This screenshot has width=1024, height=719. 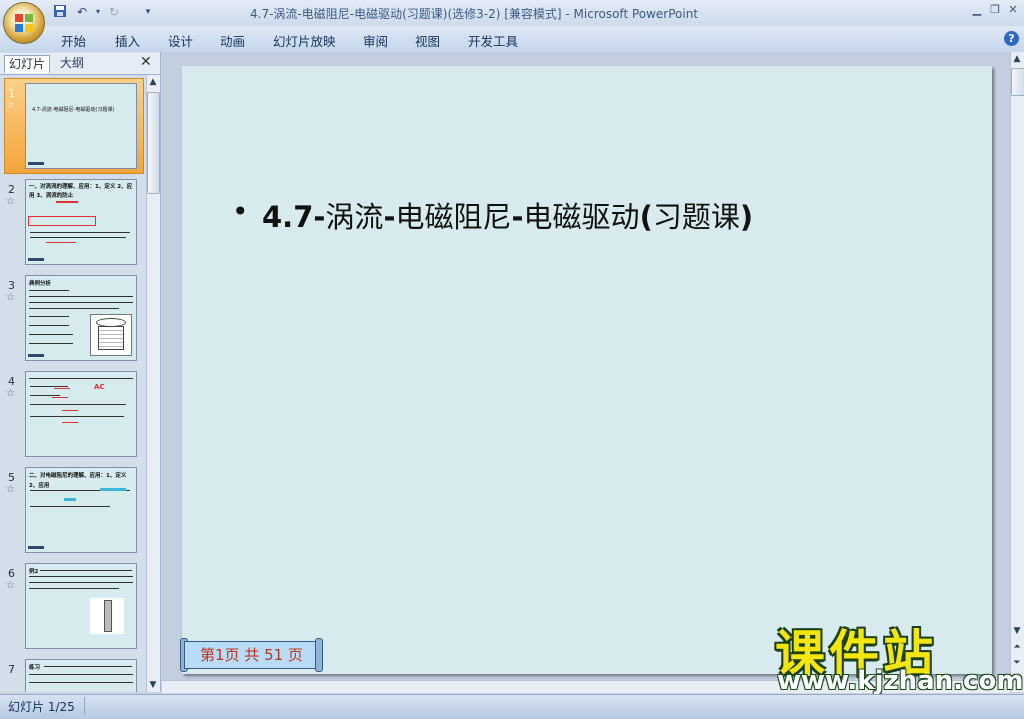 What do you see at coordinates (81, 414) in the screenshot?
I see `slide-thumbnail-4: AC` at bounding box center [81, 414].